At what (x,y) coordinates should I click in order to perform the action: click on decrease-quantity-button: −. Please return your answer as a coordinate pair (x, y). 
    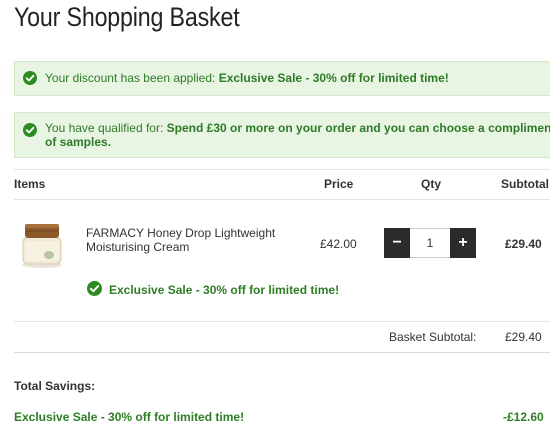
    Looking at the image, I should click on (397, 243).